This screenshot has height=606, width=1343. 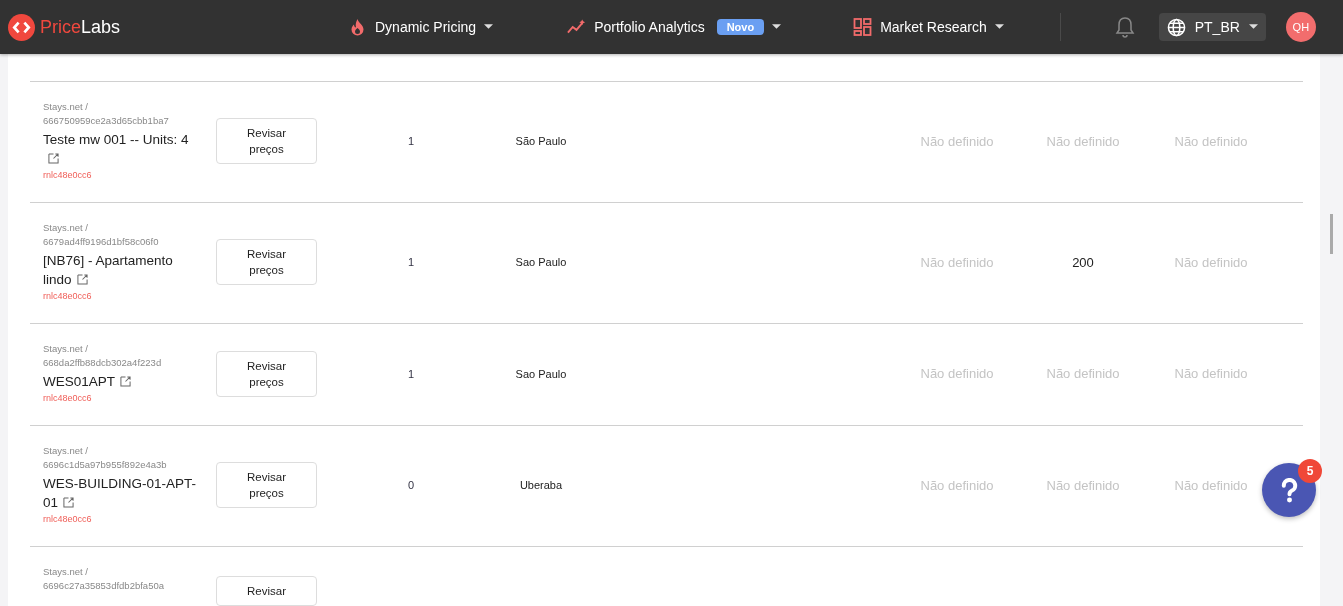 I want to click on listing-name: [NB76] - Apartamento lindo, so click(x=123, y=270).